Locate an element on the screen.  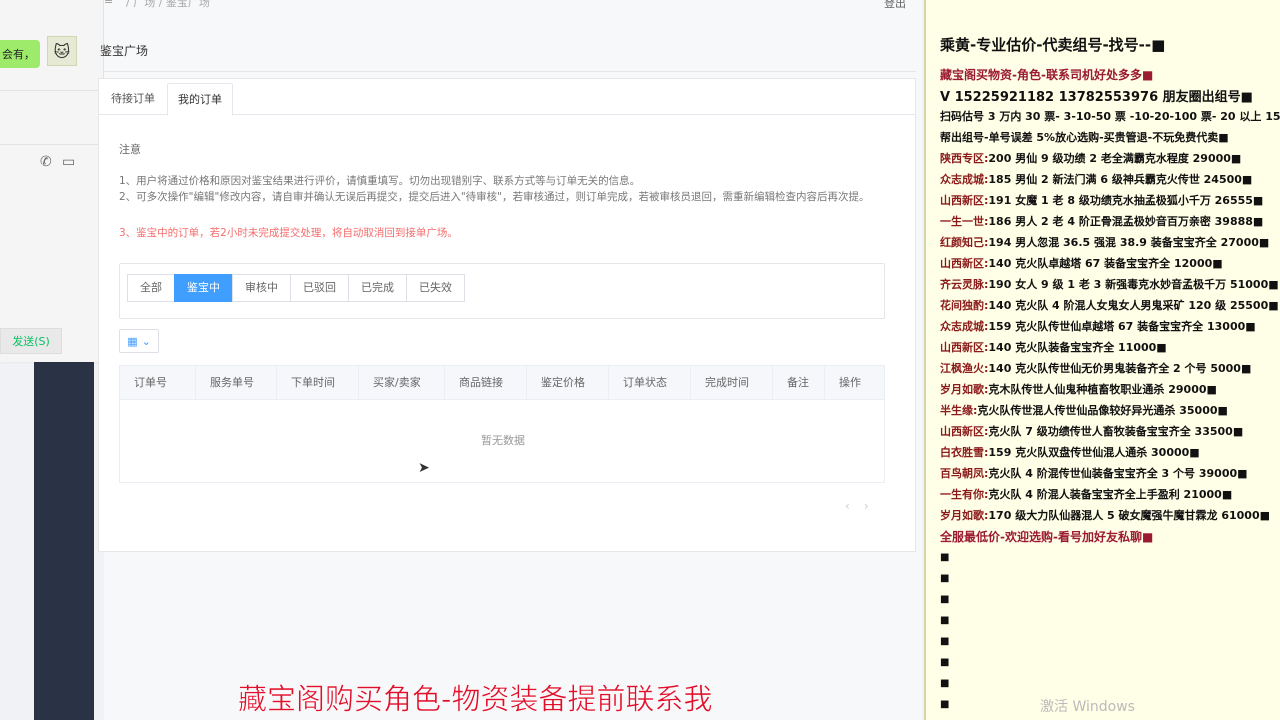
listing-row: 齐云灵脉:190 女人 9 级 1 老 3 新强毒克水妙音孟极千万 51000■ is located at coordinates (1109, 284).